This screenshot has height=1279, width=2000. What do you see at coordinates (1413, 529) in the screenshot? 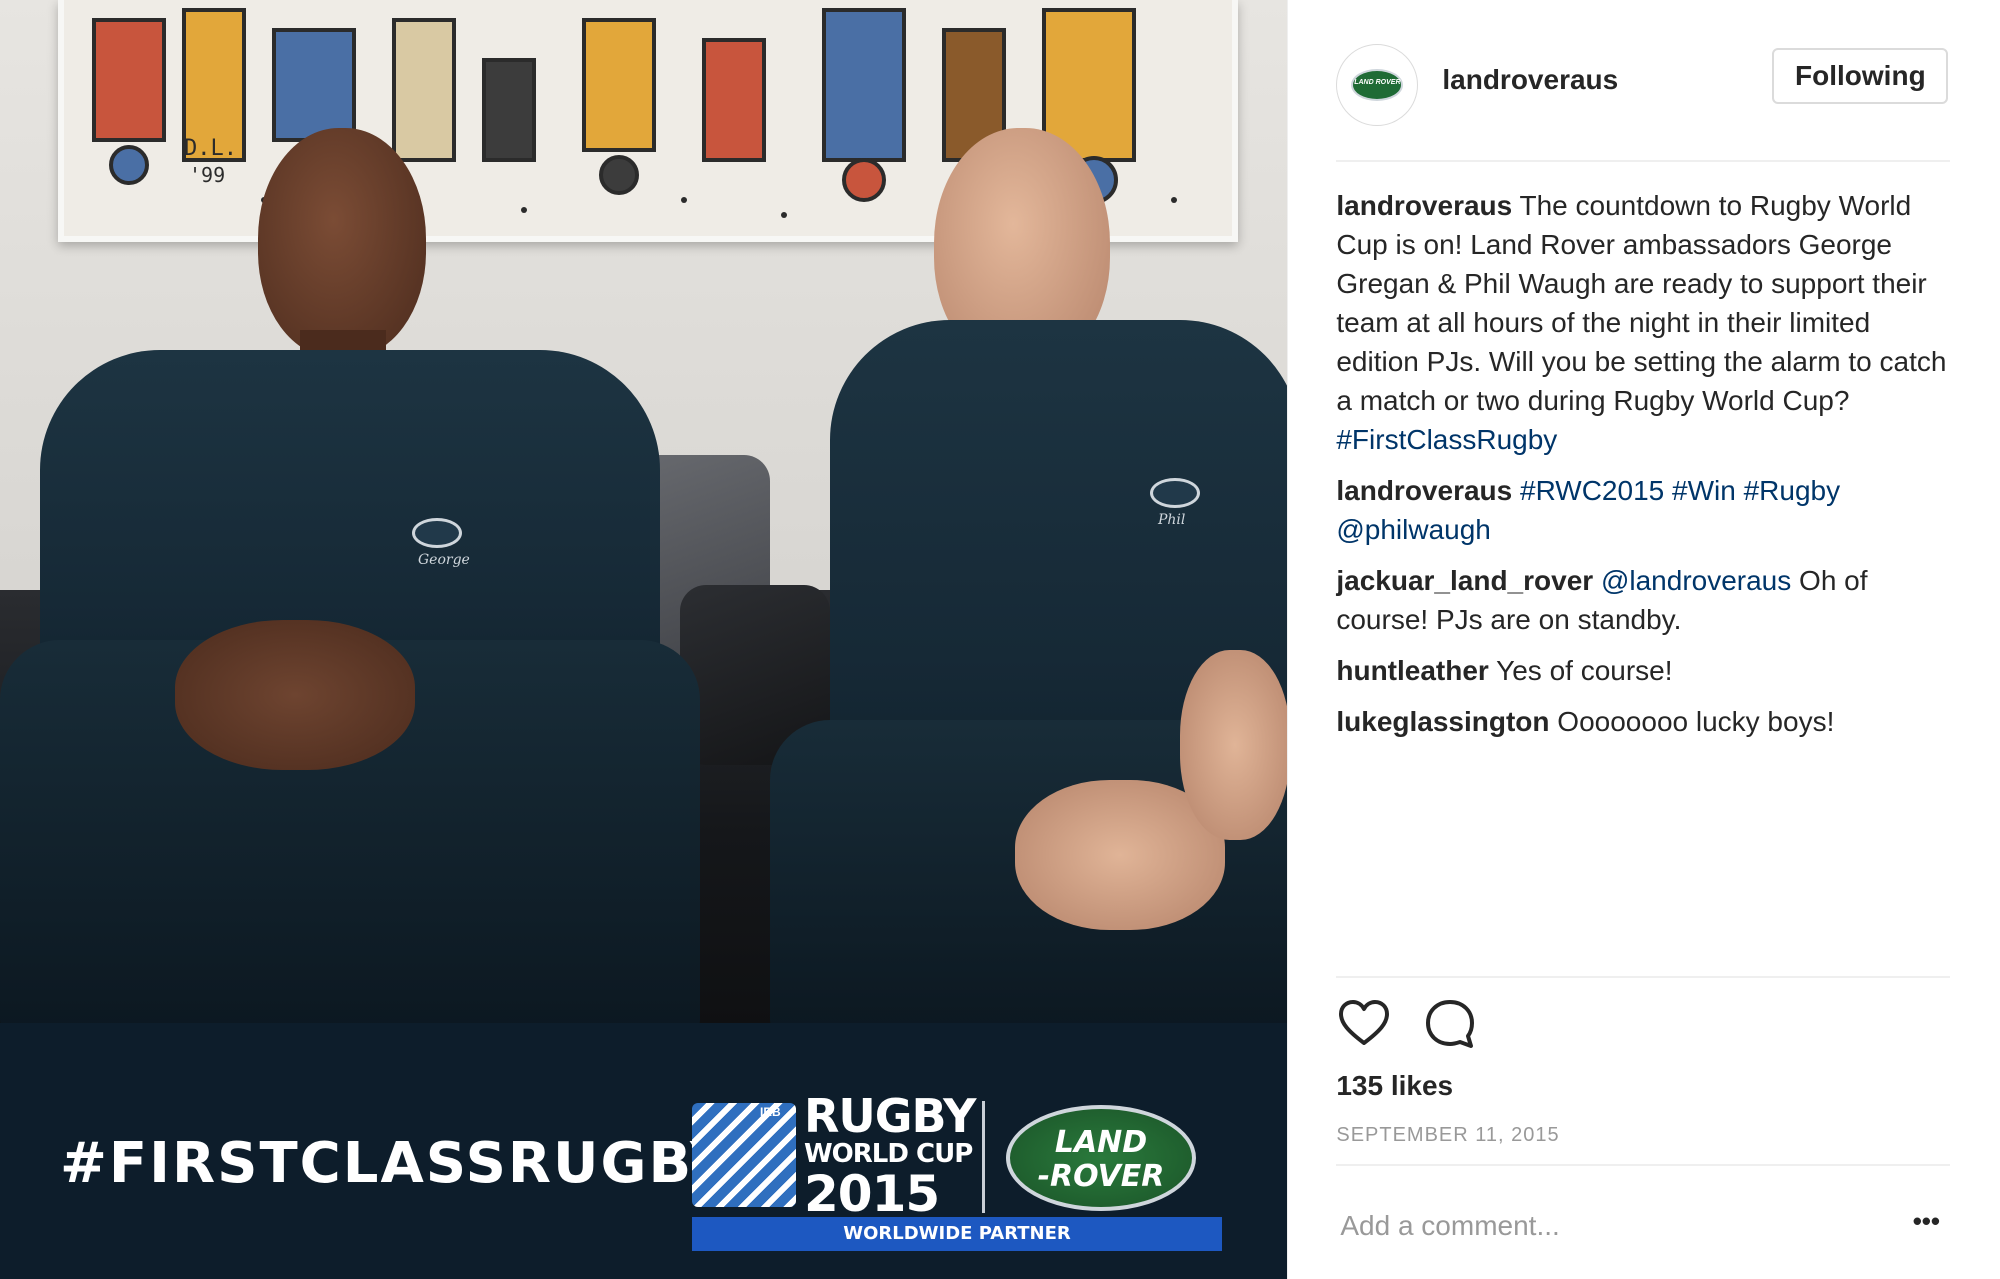
I see `mention-link: @philwaugh` at bounding box center [1413, 529].